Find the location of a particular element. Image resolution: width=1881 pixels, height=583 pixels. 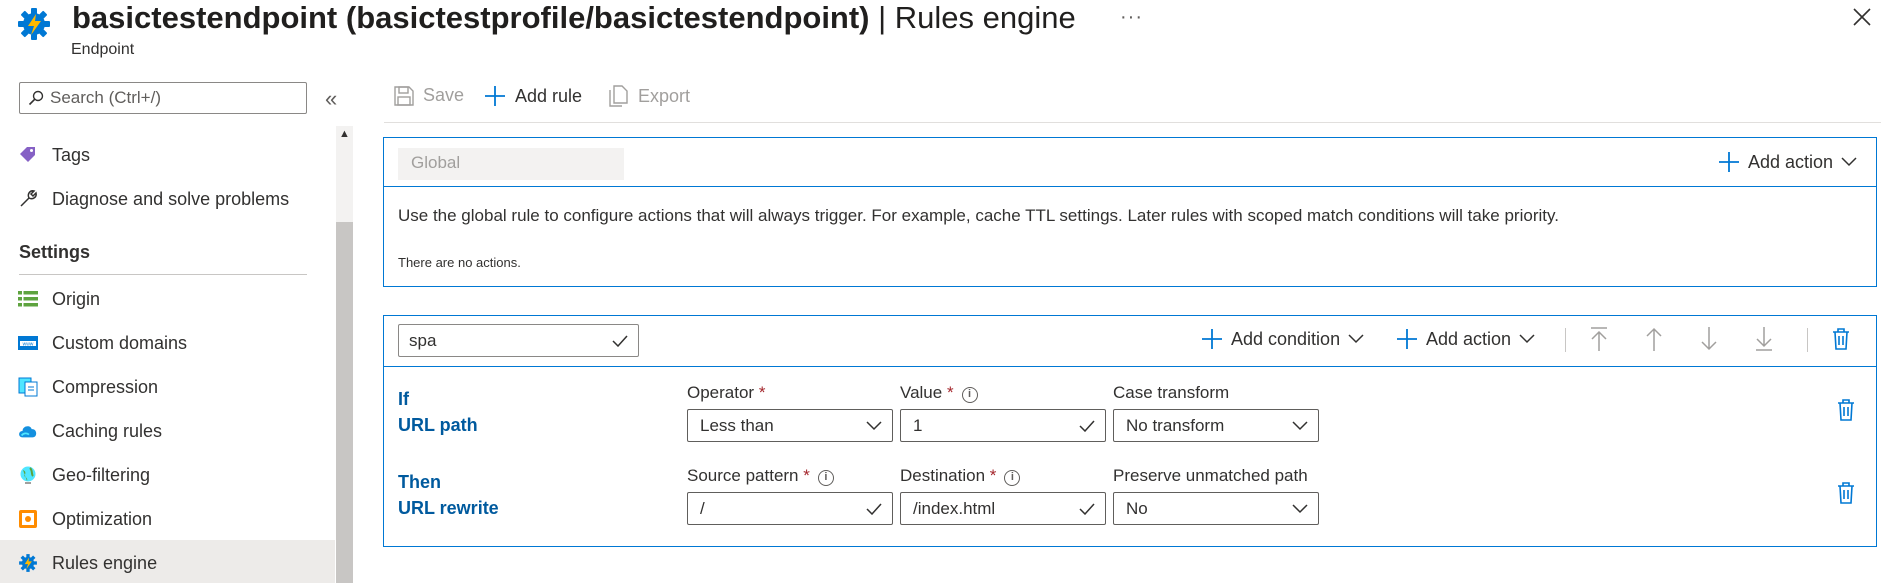

add-rule-button: Add rule is located at coordinates (533, 96).